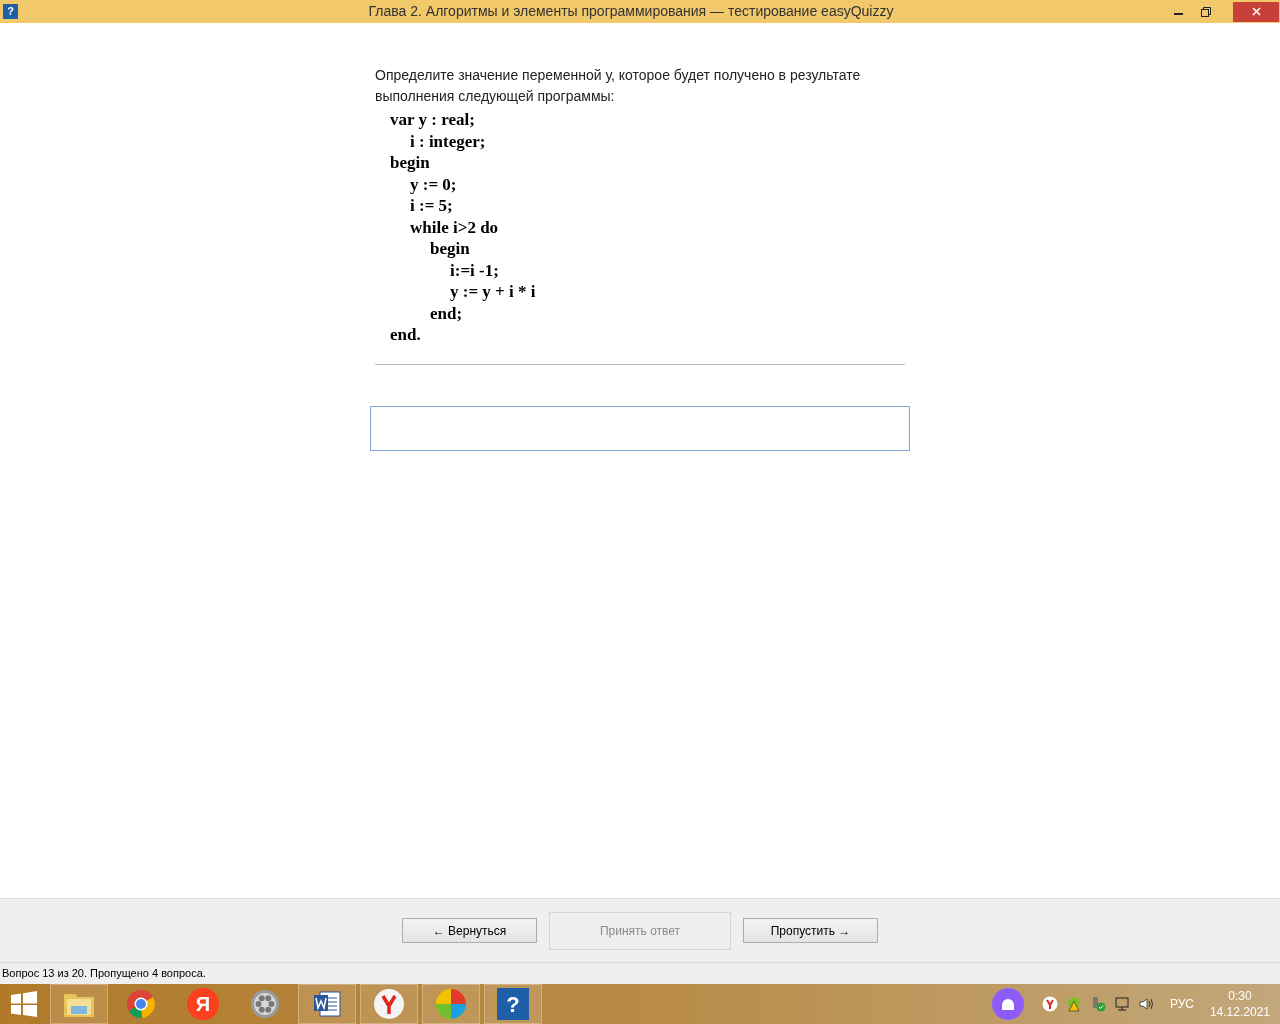  What do you see at coordinates (433, 120) in the screenshot?
I see `code-line: var y : real;` at bounding box center [433, 120].